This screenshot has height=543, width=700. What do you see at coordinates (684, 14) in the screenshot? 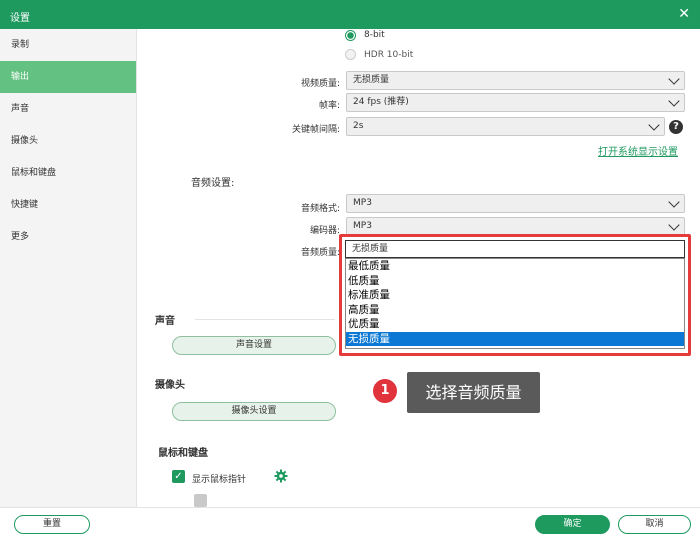
I see `close-icon: ✕` at bounding box center [684, 14].